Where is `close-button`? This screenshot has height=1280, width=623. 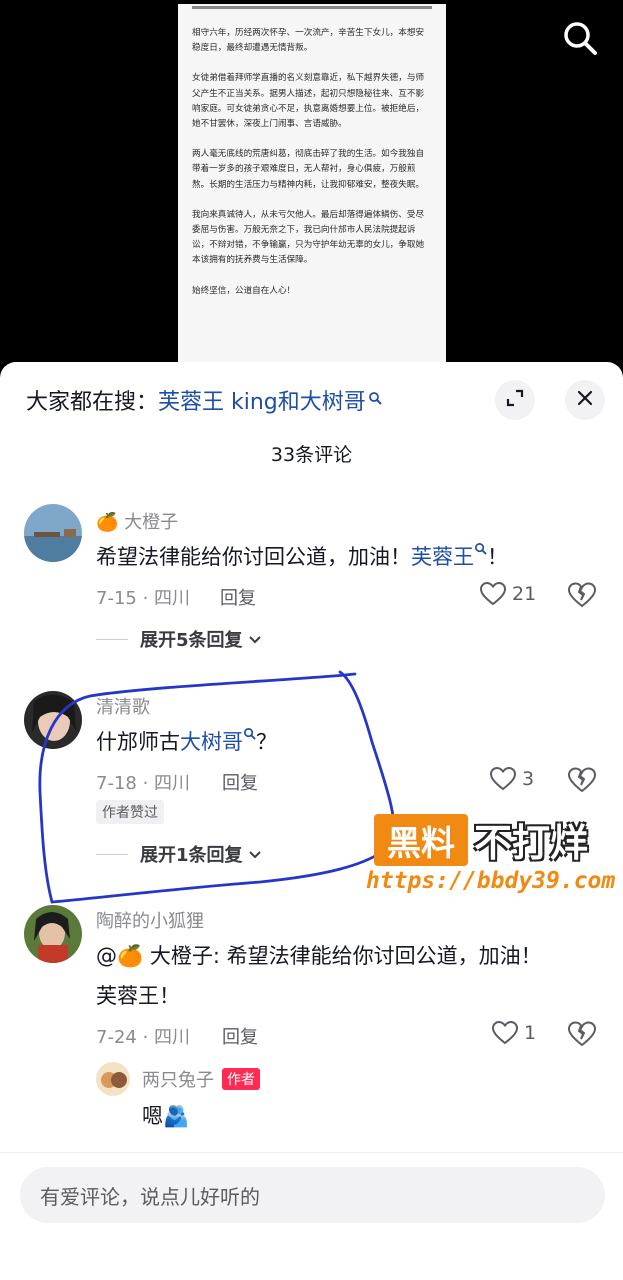 close-button is located at coordinates (585, 400).